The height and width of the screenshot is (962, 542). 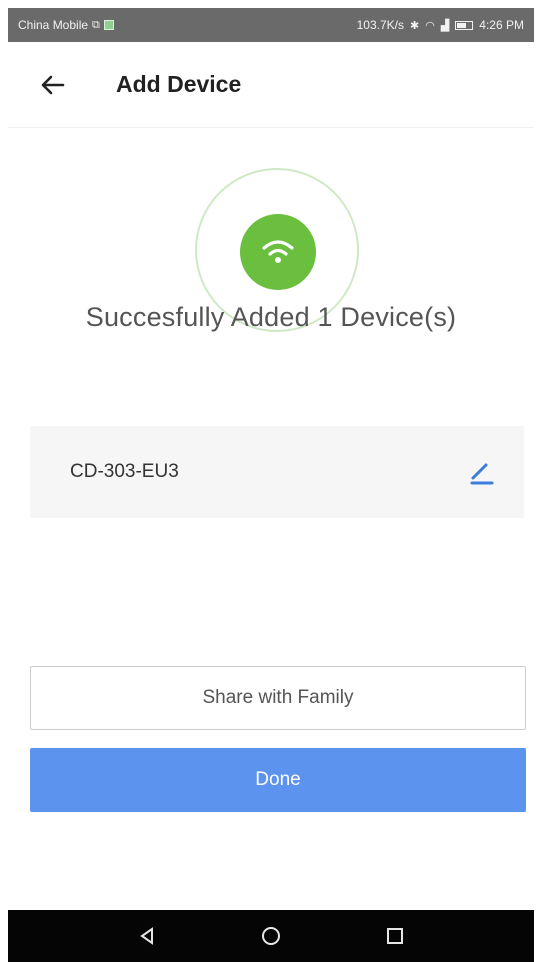 What do you see at coordinates (271, 317) in the screenshot?
I see `success-message: Succesfully Added 1 Device(s)` at bounding box center [271, 317].